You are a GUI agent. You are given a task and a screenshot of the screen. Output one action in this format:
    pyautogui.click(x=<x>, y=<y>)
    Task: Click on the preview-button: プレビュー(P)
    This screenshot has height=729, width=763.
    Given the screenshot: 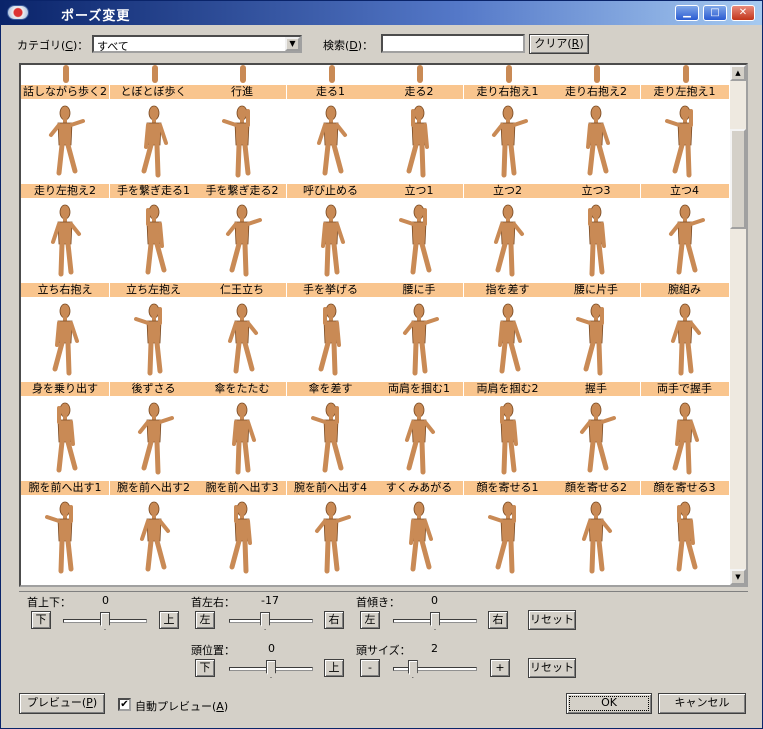 What is the action you would take?
    pyautogui.click(x=62, y=703)
    